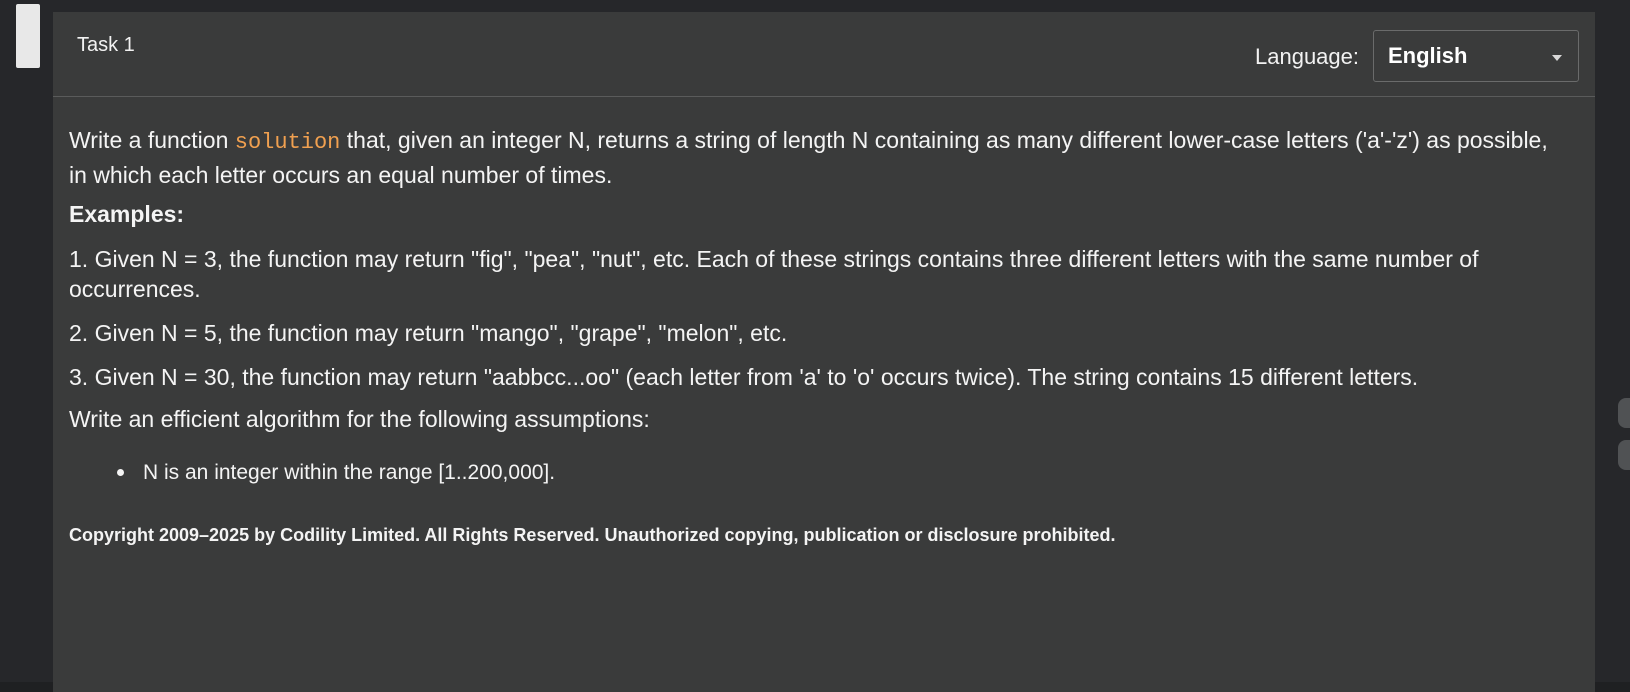 Image resolution: width=1630 pixels, height=692 pixels. What do you see at coordinates (152, 140) in the screenshot?
I see `intro-text-start: Write a function` at bounding box center [152, 140].